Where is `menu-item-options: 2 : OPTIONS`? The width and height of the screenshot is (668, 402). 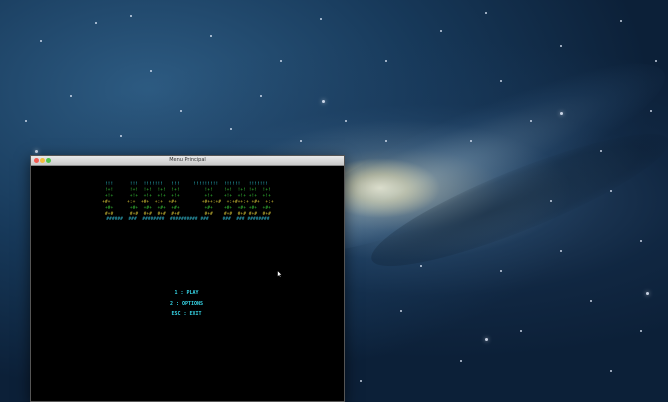 menu-item-options: 2 : OPTIONS is located at coordinates (186, 304).